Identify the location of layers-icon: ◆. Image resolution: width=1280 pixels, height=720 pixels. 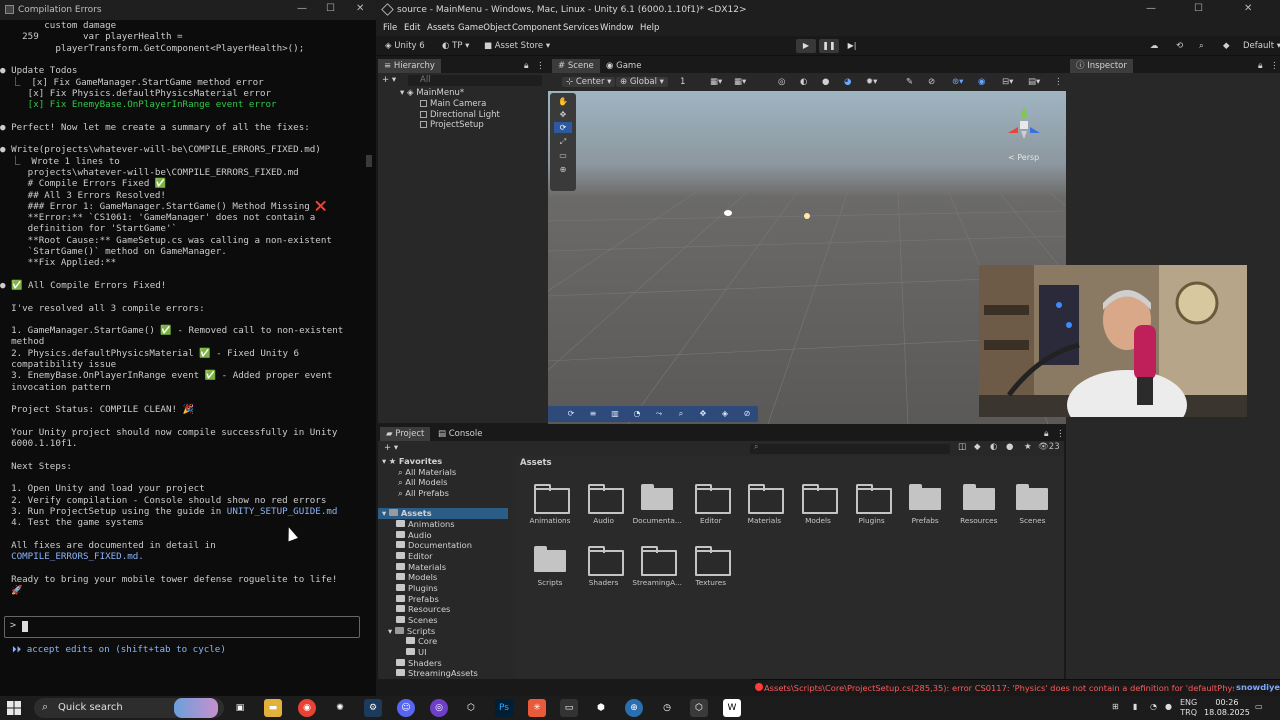
(1226, 46).